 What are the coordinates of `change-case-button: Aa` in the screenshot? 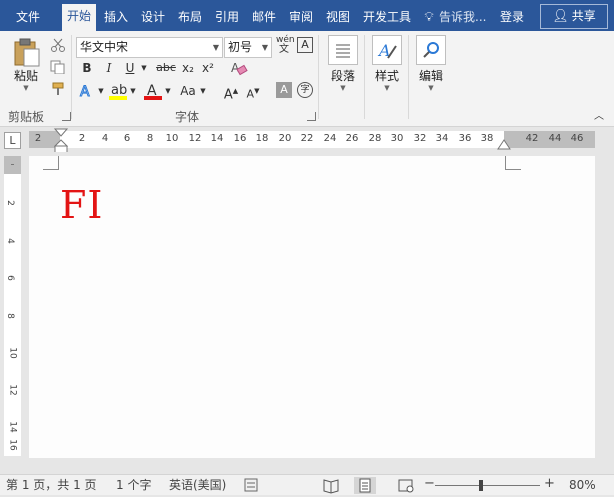 It's located at (188, 91).